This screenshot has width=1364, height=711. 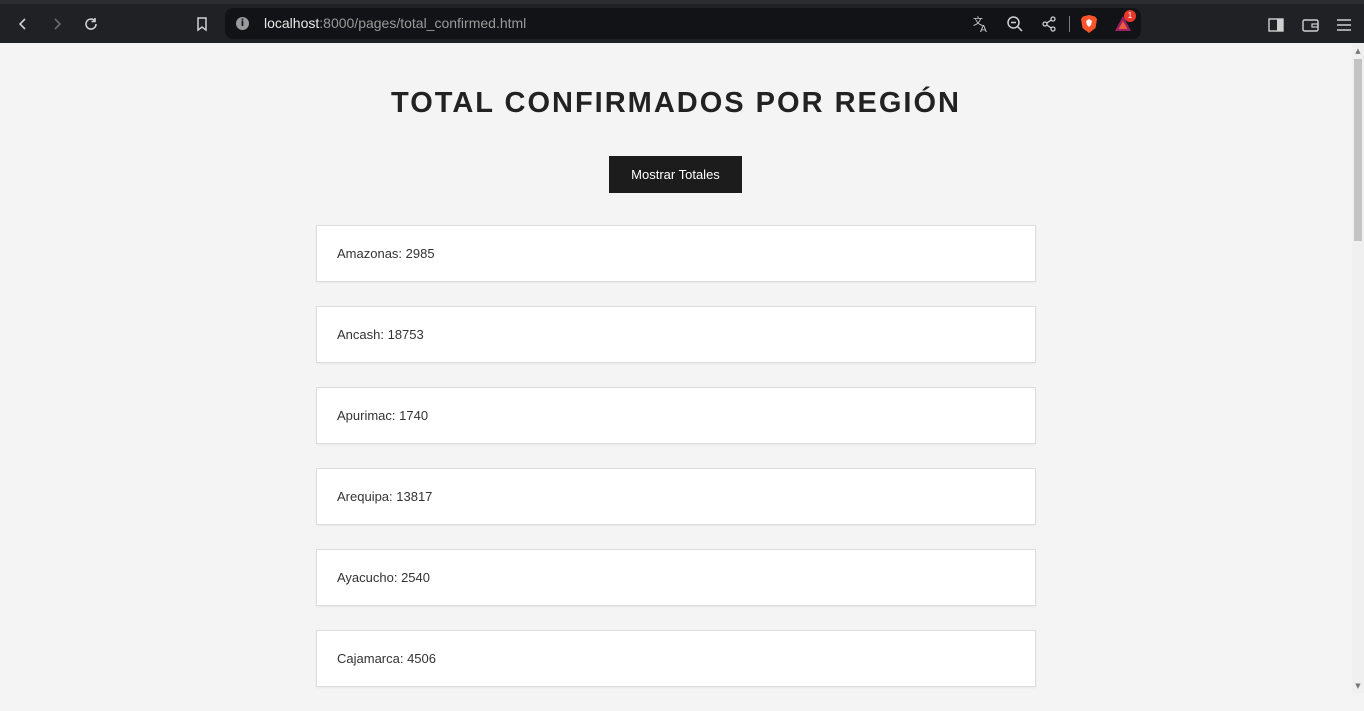 I want to click on site-info-icon: i, so click(x=242, y=23).